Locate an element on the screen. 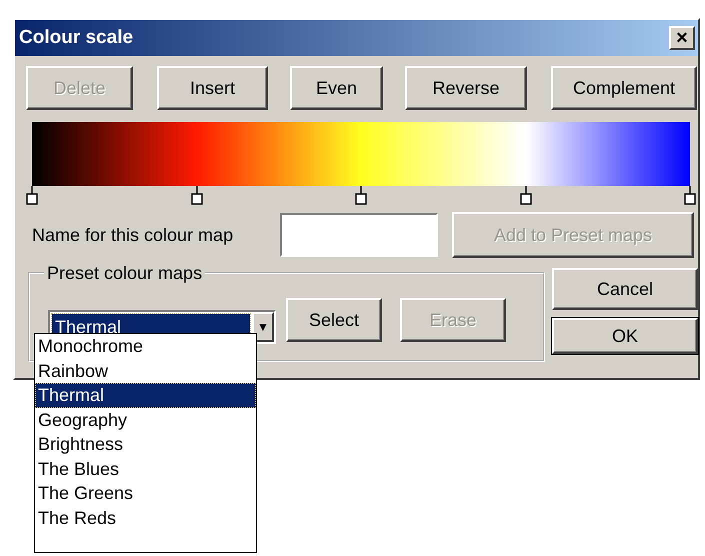 The image size is (705, 556). field-label: Name for this colour map is located at coordinates (133, 235).